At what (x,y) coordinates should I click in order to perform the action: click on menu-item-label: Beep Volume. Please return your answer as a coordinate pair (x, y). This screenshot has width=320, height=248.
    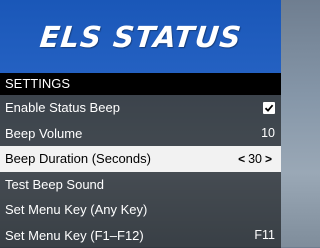
    Looking at the image, I should click on (43, 133).